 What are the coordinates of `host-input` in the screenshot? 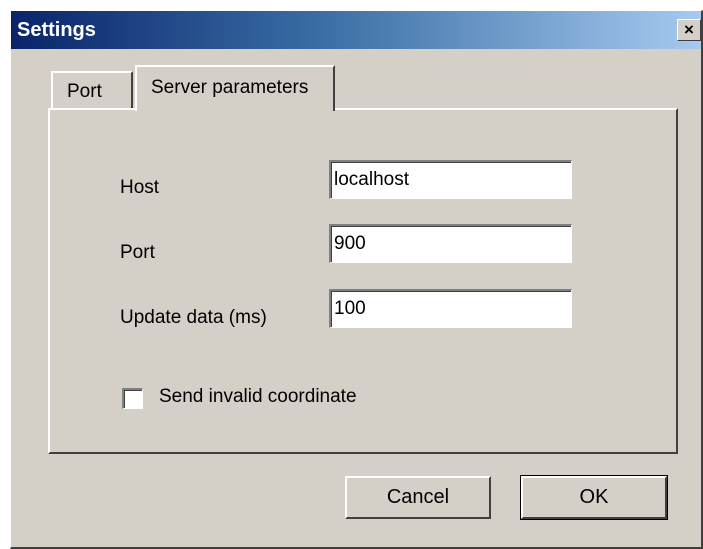 It's located at (450, 179).